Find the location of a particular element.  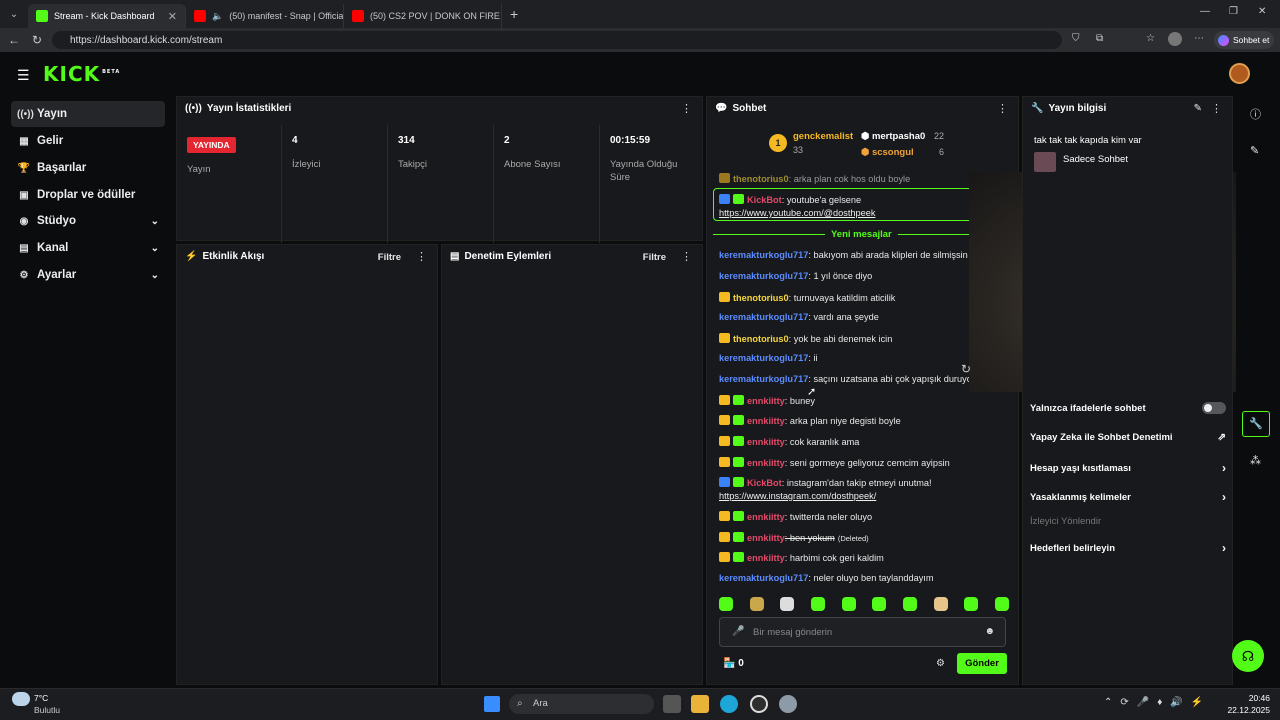

profile-avatar is located at coordinates (1175, 39).